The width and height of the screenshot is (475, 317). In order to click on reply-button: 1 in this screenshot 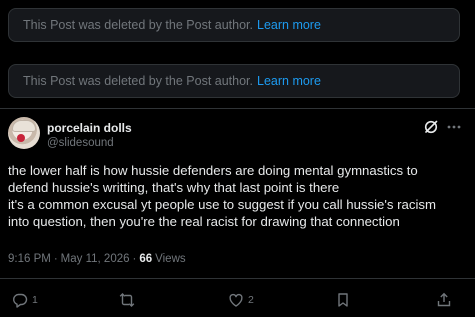, I will do `click(25, 300)`.